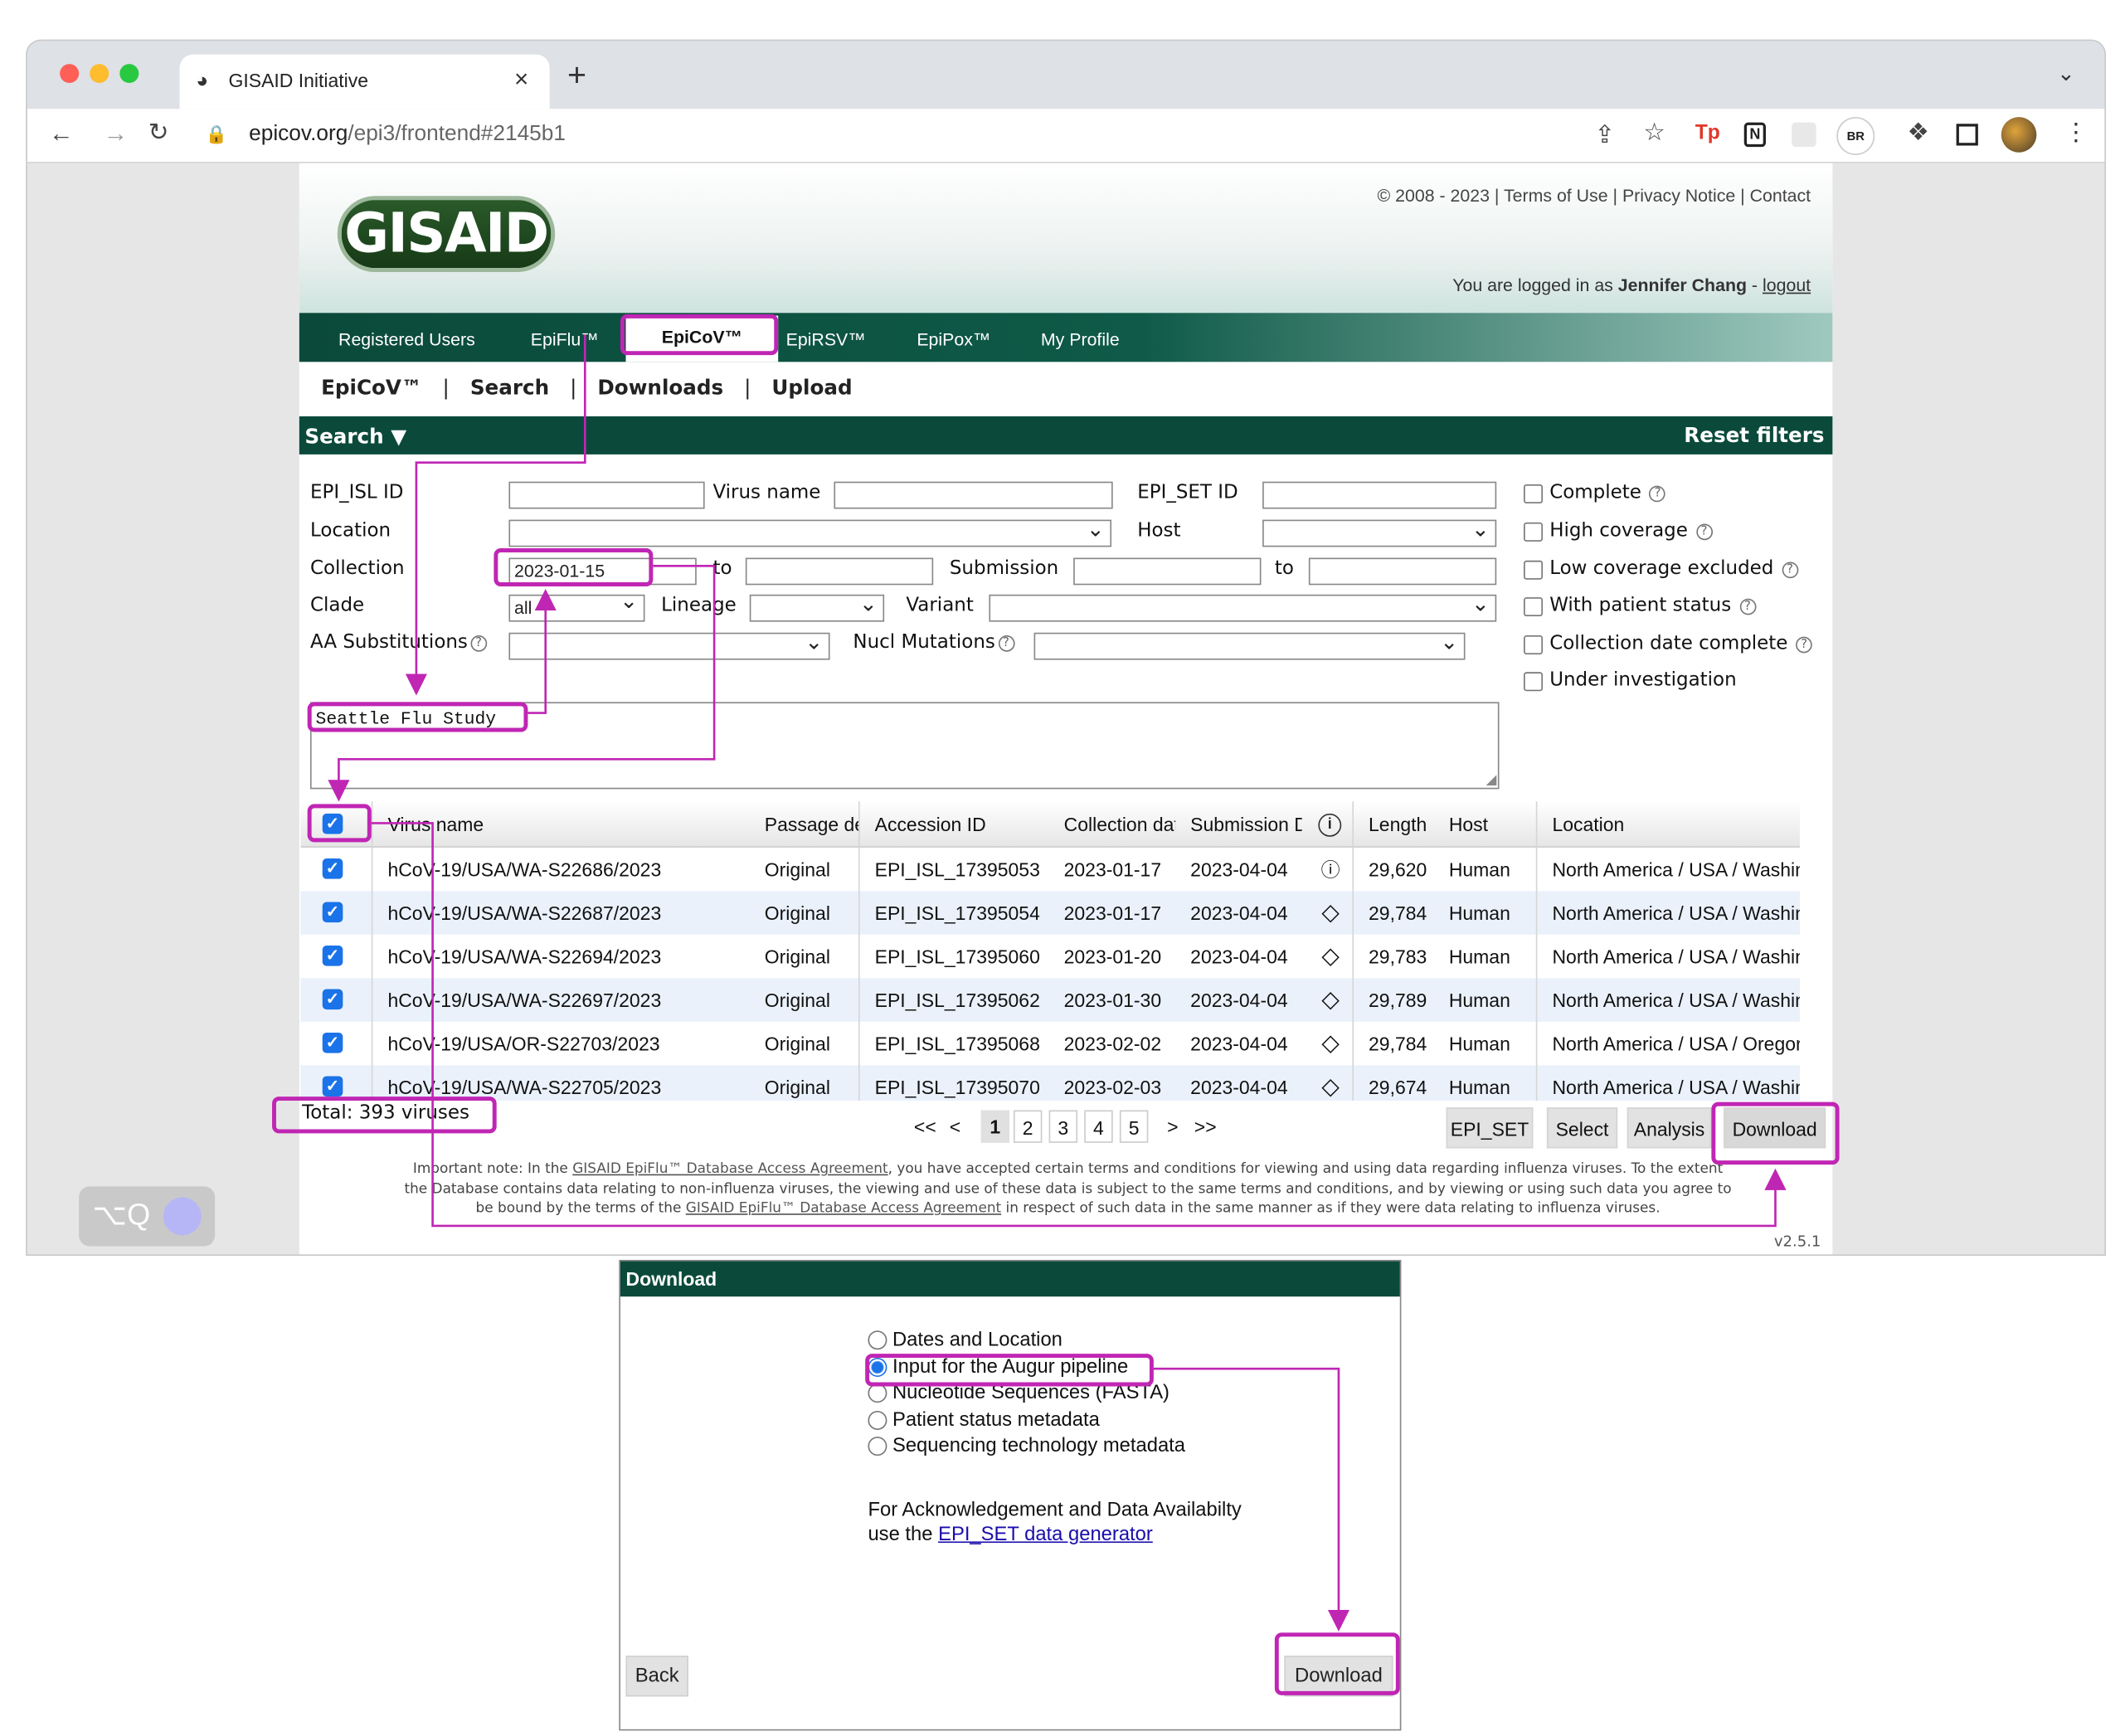  Describe the element at coordinates (543, 651) in the screenshot. I see `arrow-query-to-date` at that location.